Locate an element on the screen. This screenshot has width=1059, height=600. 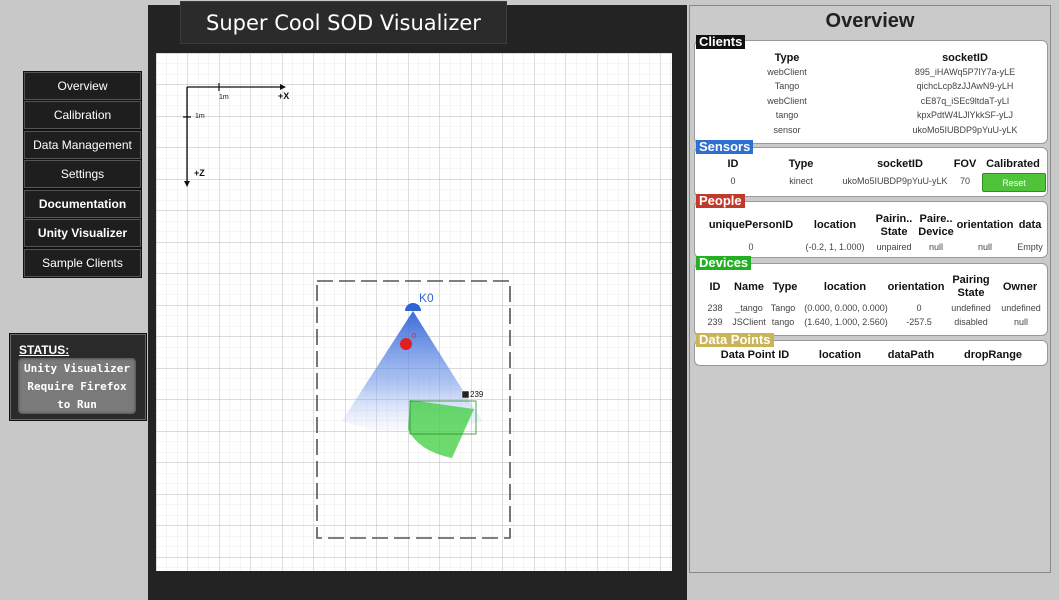
clients-header-type: Type is located at coordinates (787, 58).